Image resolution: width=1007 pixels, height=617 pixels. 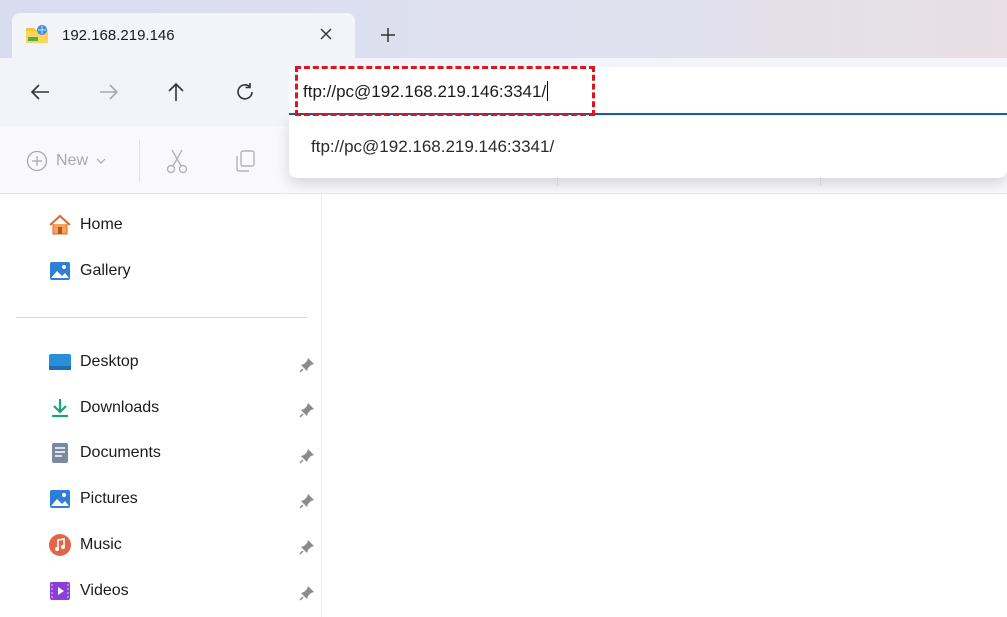 What do you see at coordinates (60, 408) in the screenshot?
I see `downloads-icon` at bounding box center [60, 408].